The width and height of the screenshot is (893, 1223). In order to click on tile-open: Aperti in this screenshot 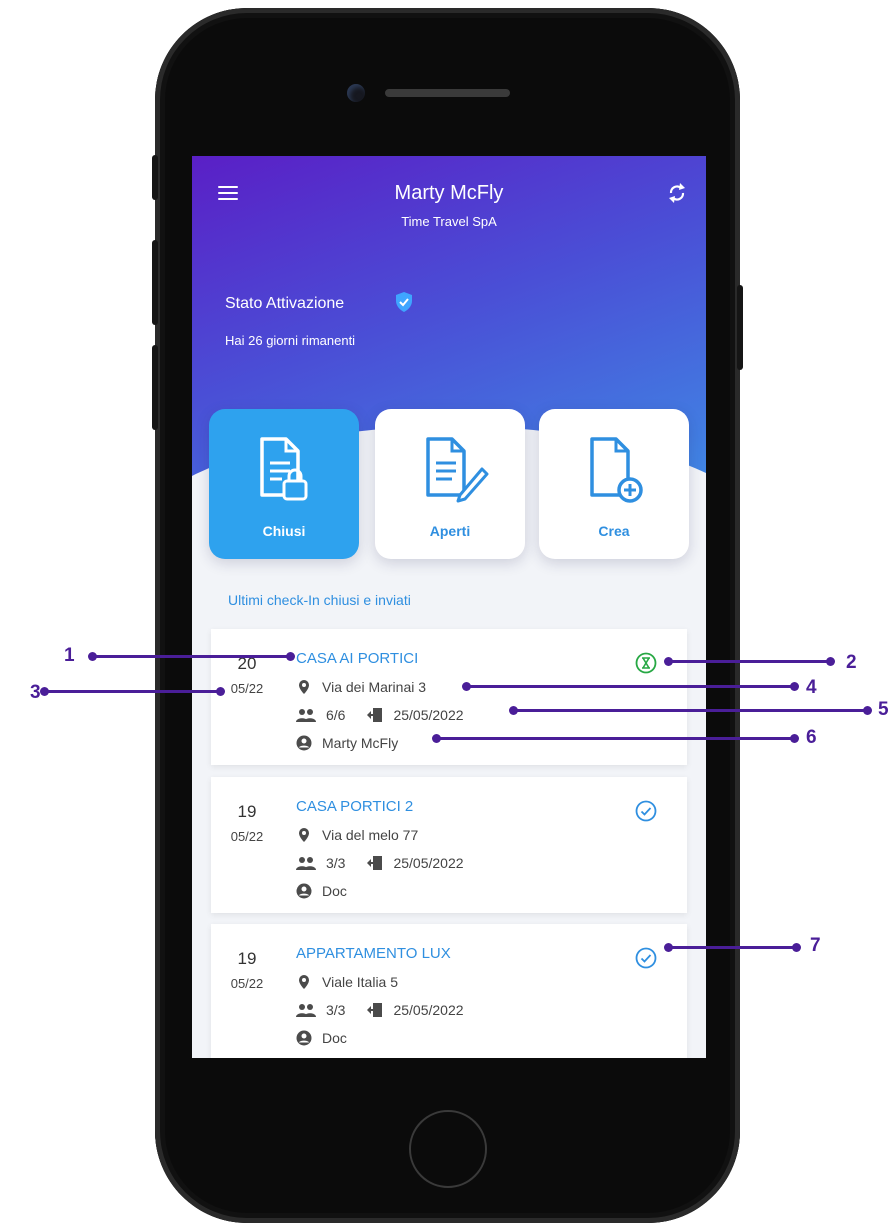, I will do `click(450, 484)`.